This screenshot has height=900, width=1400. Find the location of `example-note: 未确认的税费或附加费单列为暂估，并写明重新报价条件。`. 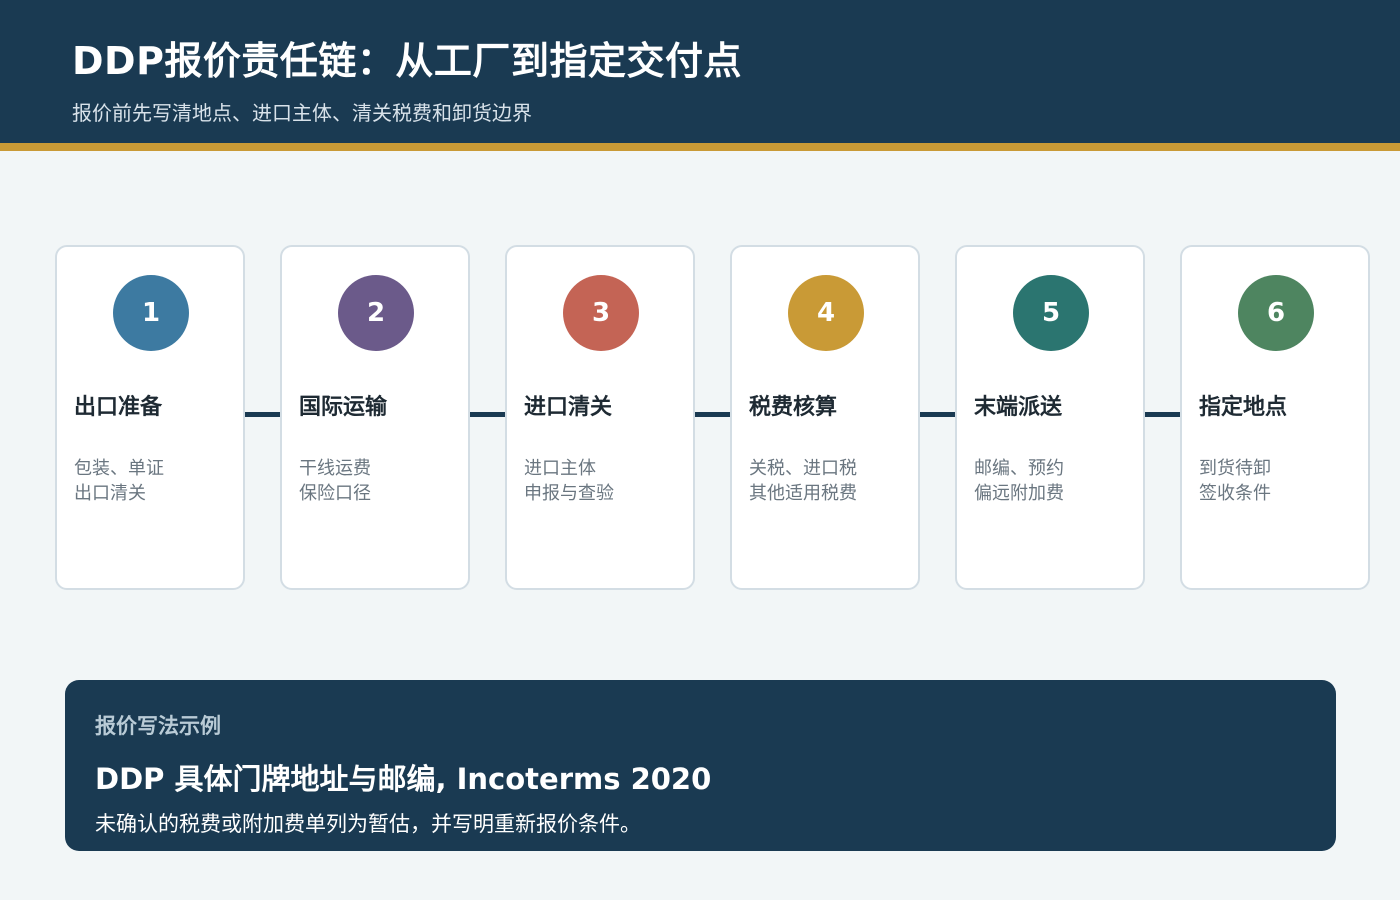

example-note: 未确认的税费或附加费单列为暂估，并写明重新报价条件。 is located at coordinates (368, 824).